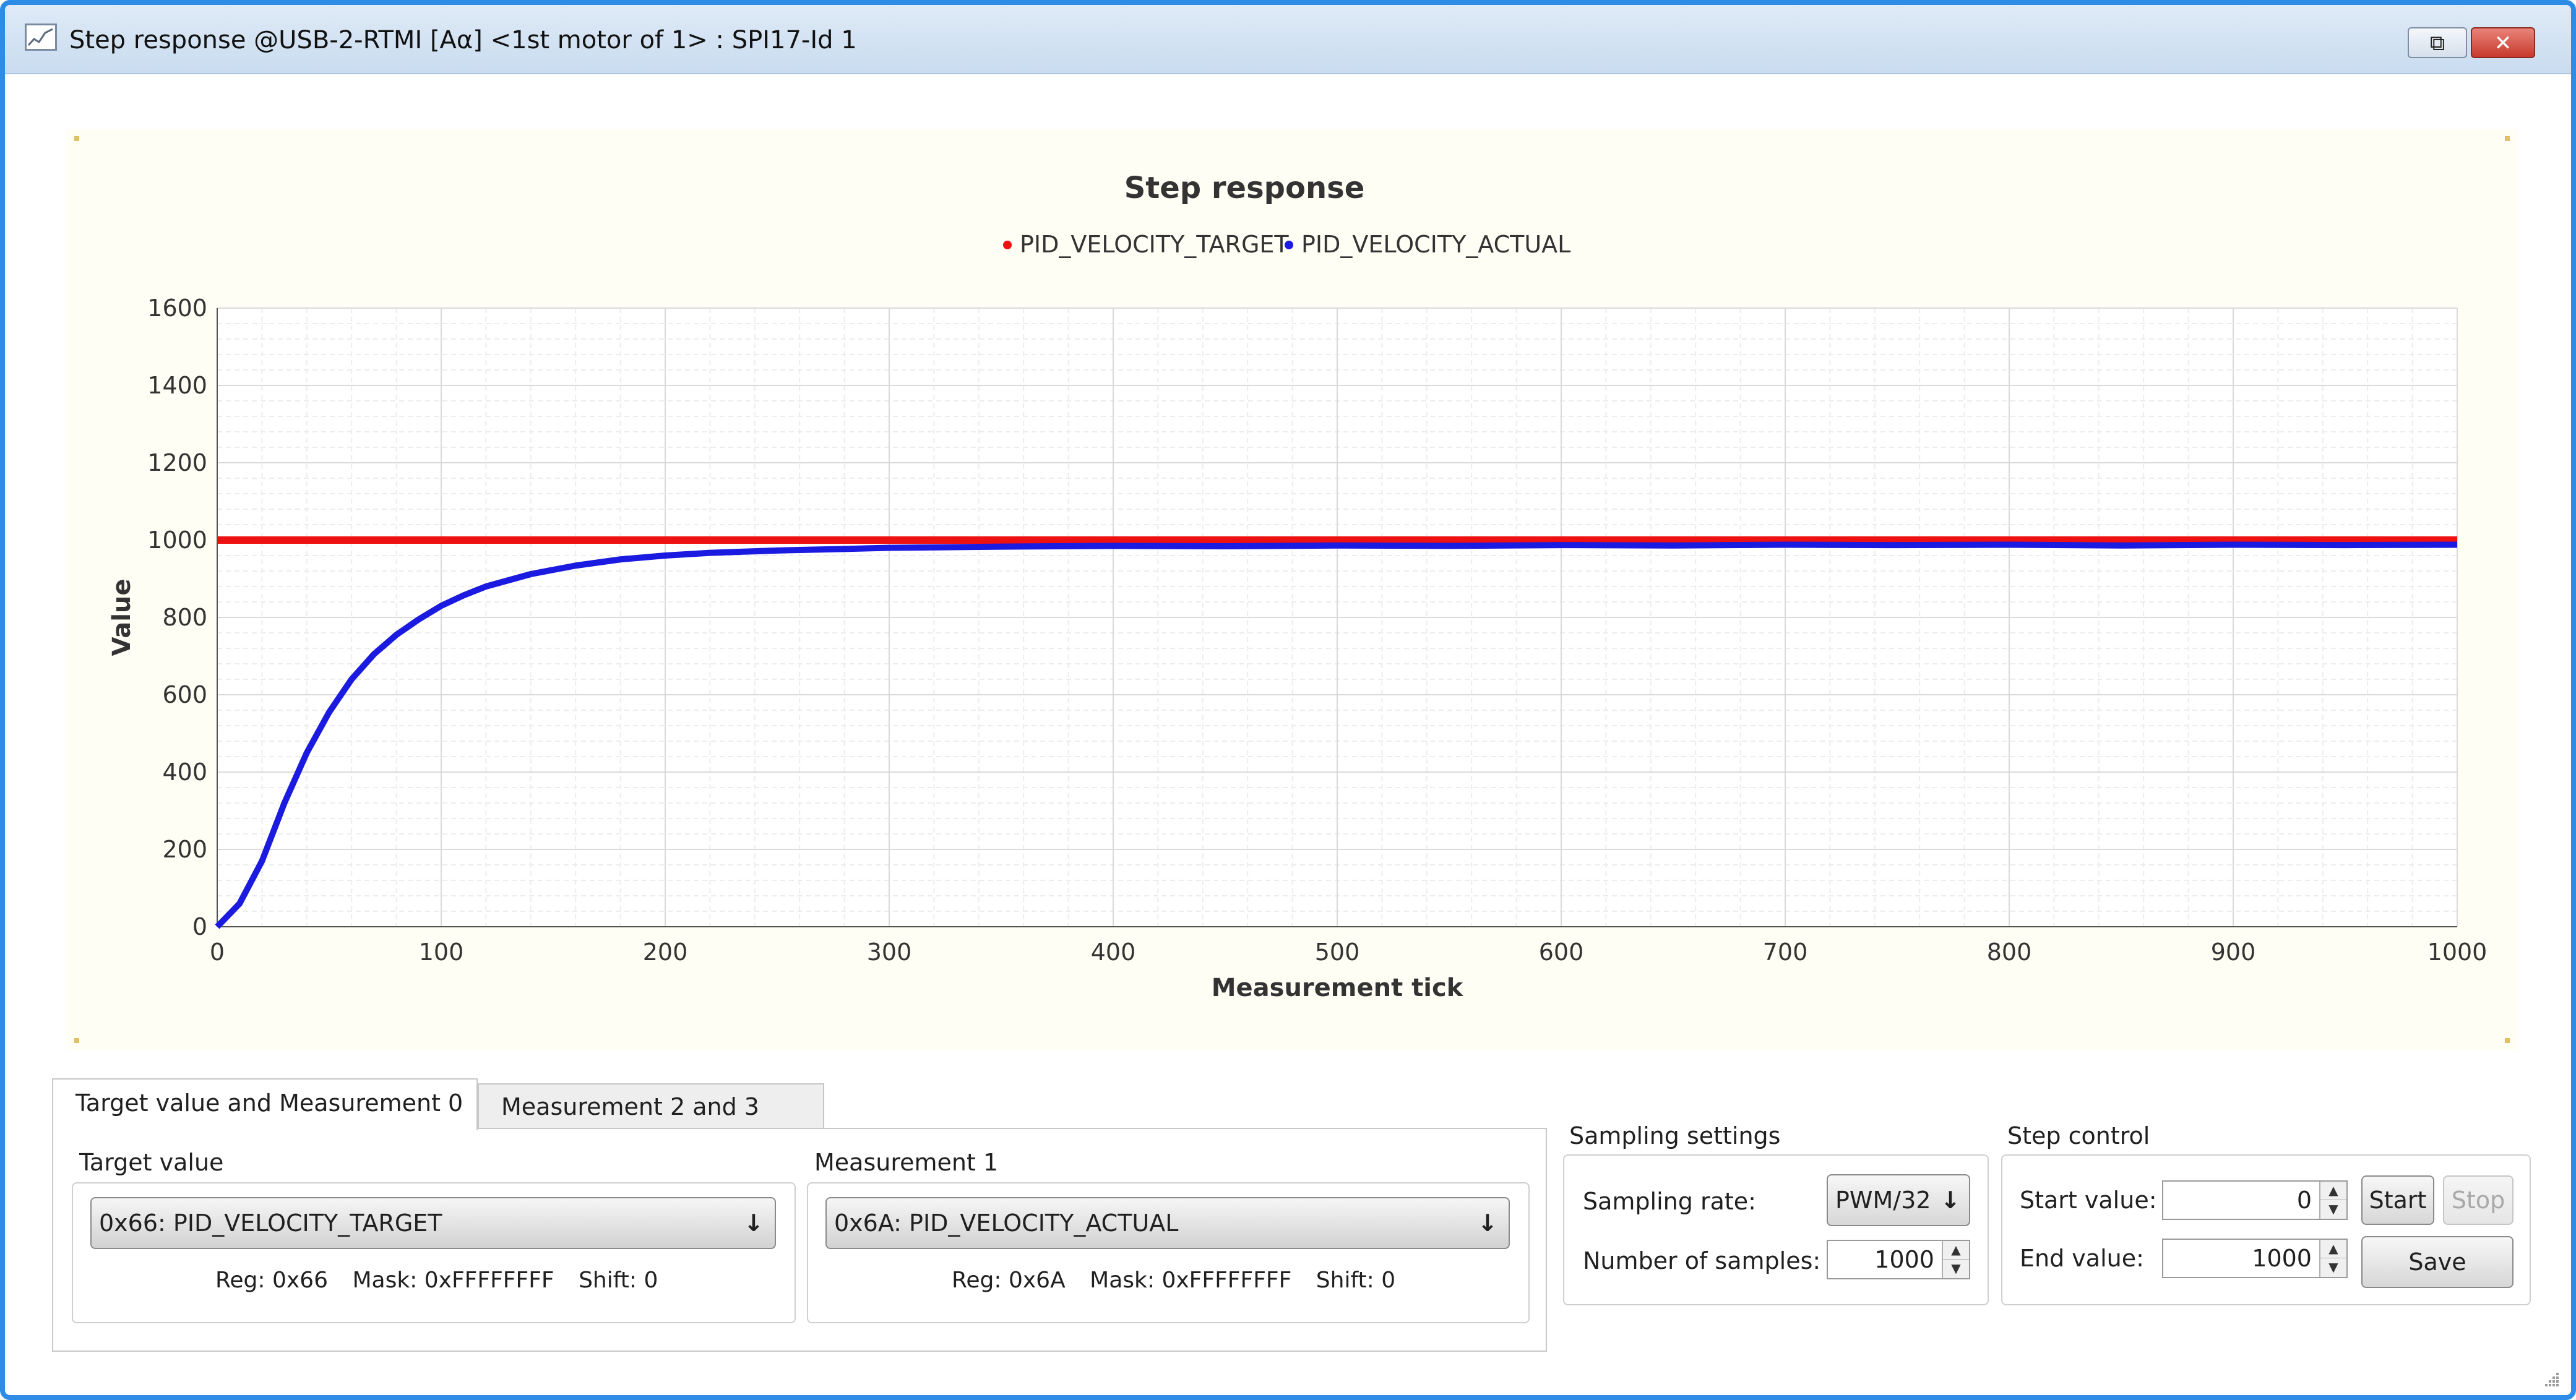  I want to click on start-spin-buttons: ▲ ▼, so click(2332, 1200).